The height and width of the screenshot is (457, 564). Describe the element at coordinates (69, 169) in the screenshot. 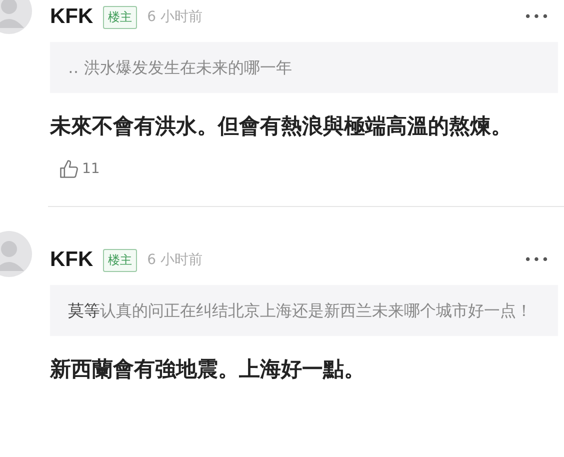

I see `thumbs-up-icon` at that location.